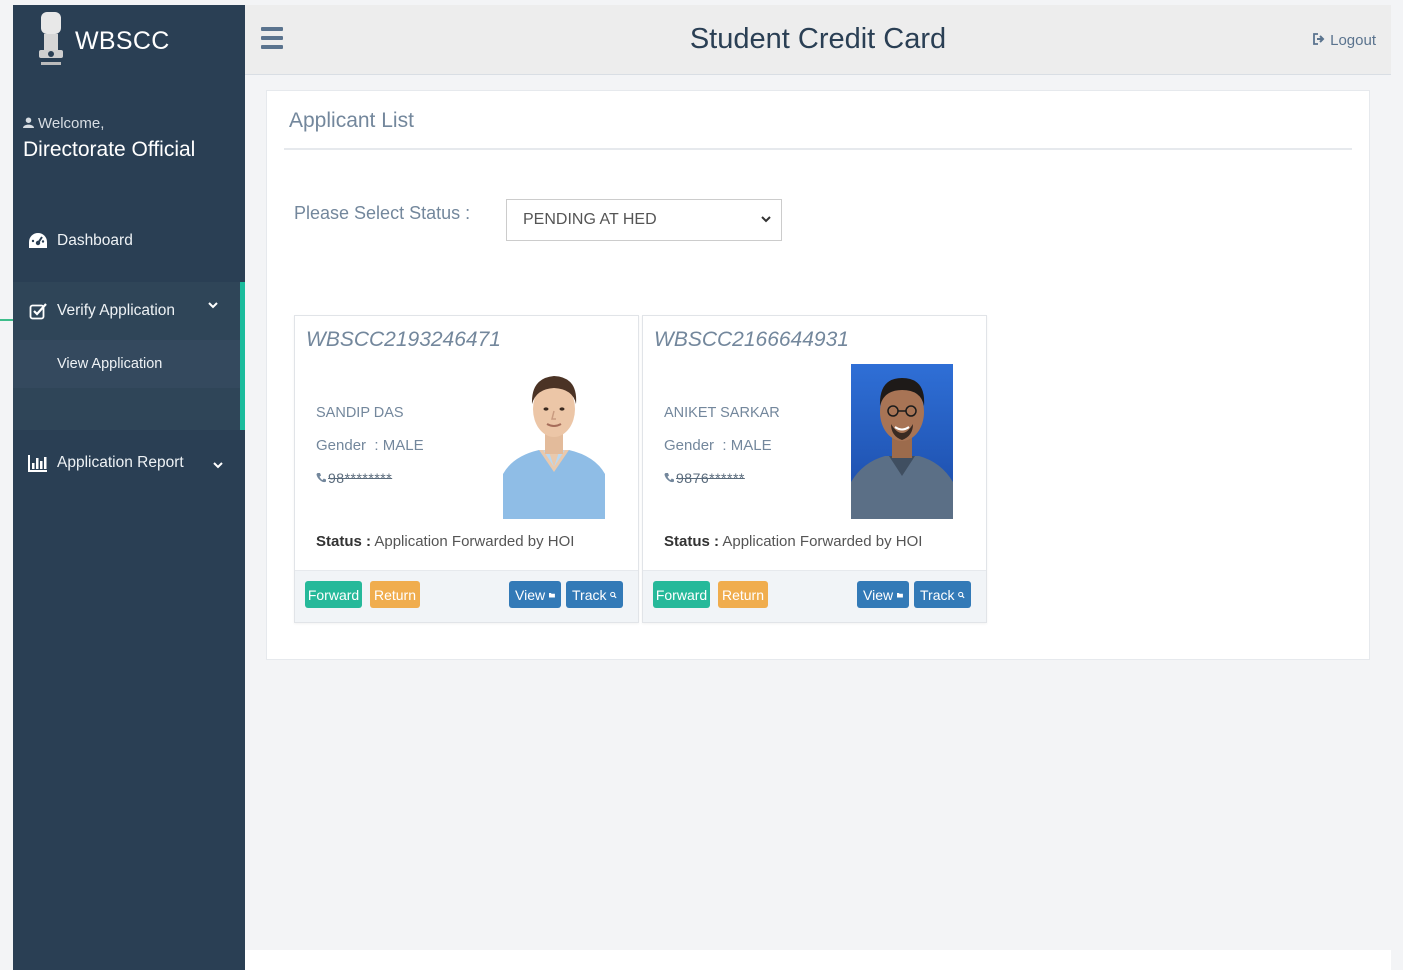  Describe the element at coordinates (38, 463) in the screenshot. I see `bar-chart-icon` at that location.